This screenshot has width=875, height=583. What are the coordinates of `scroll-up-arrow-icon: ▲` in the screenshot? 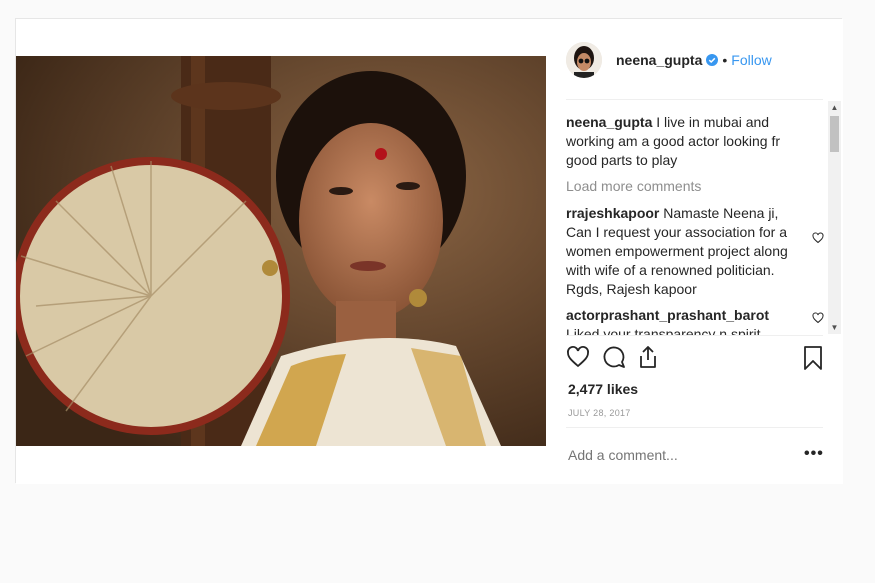 It's located at (834, 107).